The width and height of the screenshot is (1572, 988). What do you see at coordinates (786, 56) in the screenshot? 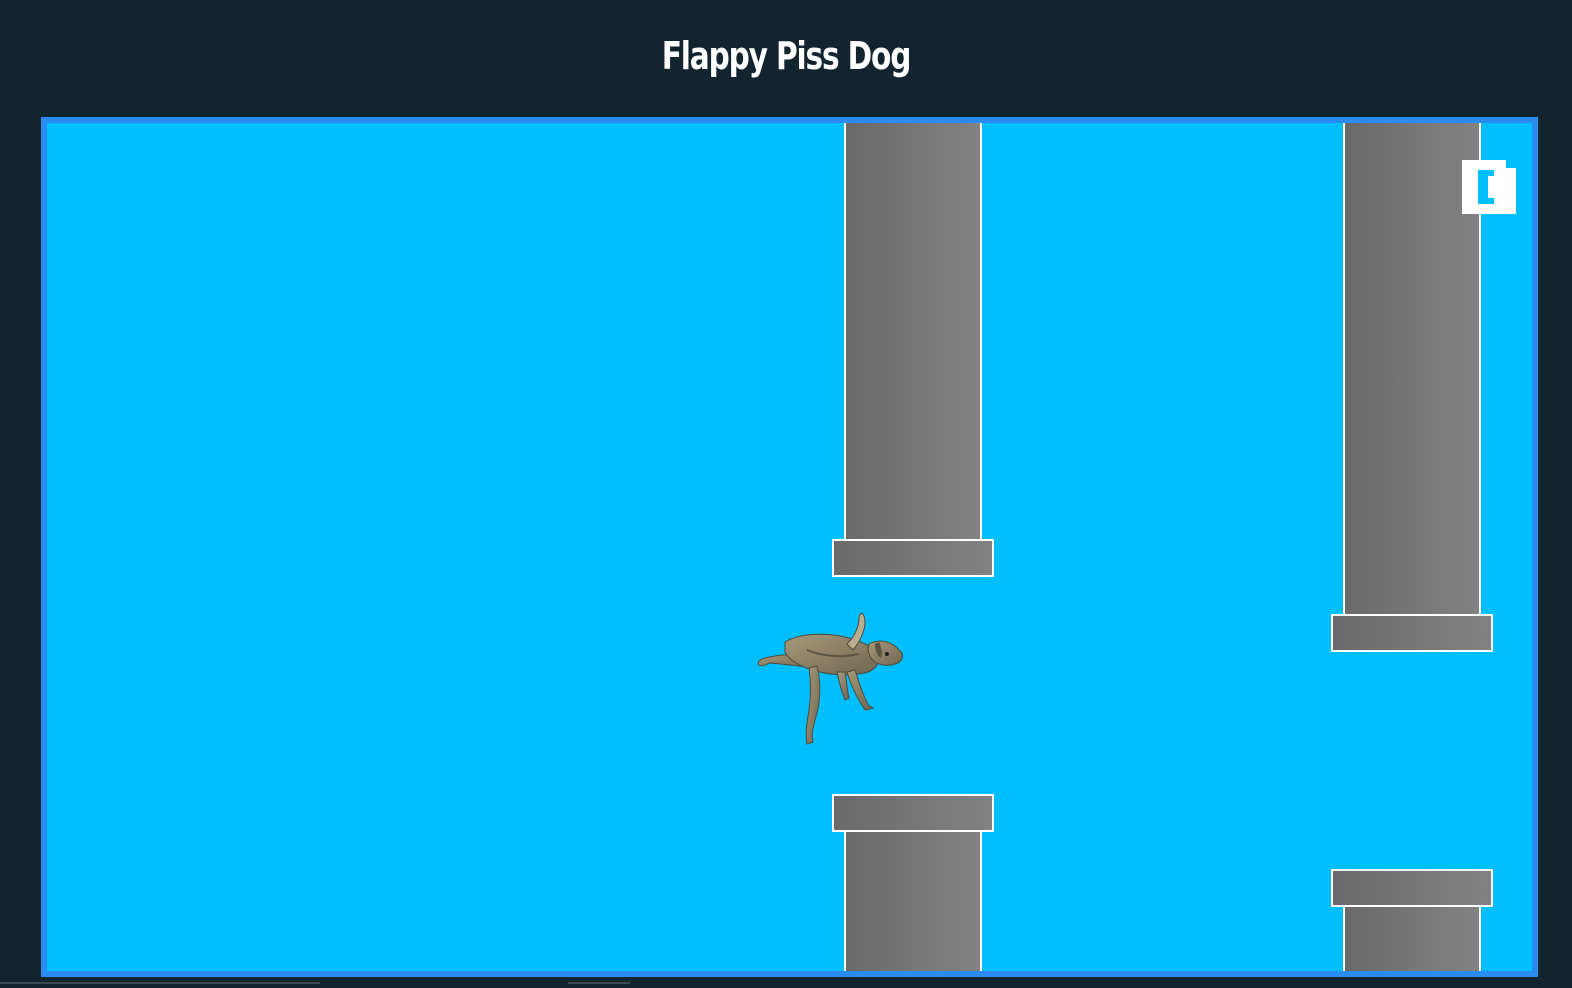
I see `page-title: Flappy Piss Dog` at bounding box center [786, 56].